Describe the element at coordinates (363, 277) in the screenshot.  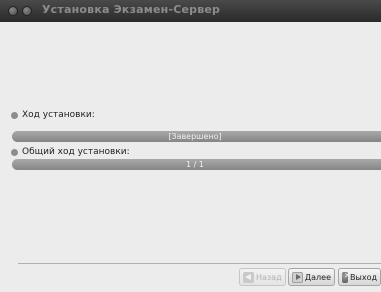
I see `exit-button-label: Выход` at that location.